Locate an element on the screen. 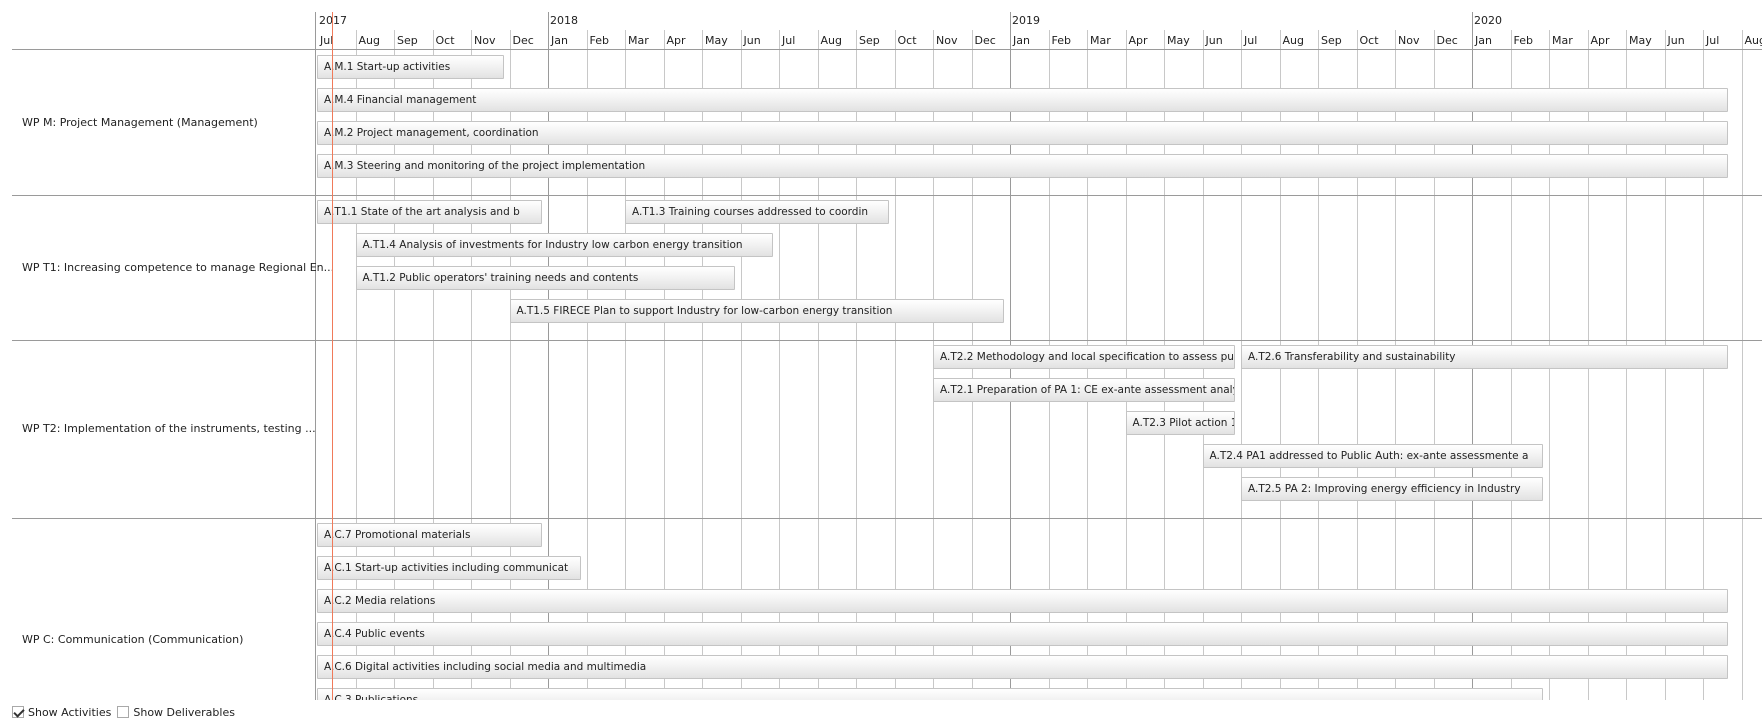  show-deliverables-checkbox is located at coordinates (123, 712).